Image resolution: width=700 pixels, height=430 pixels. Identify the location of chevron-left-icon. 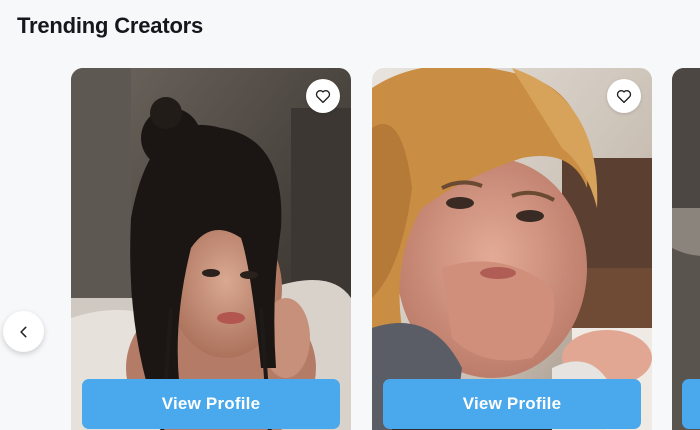
(23, 331).